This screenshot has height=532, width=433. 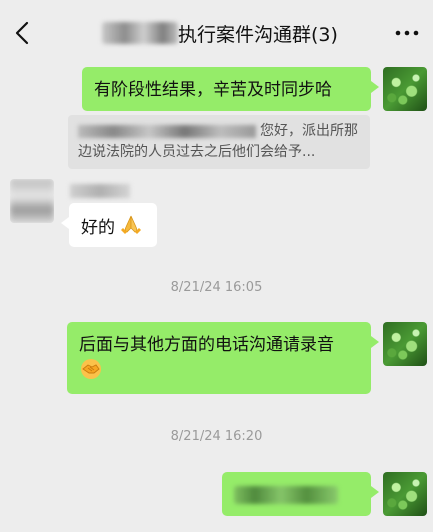 I want to click on folded-hands-emoji, so click(x=131, y=228).